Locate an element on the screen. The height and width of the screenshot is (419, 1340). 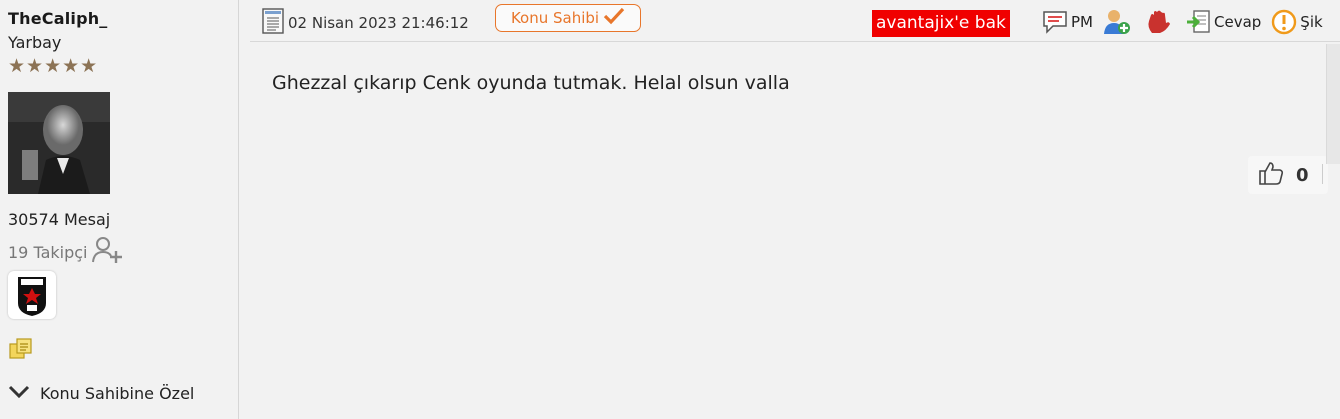
add-follower-icon is located at coordinates (108, 252).